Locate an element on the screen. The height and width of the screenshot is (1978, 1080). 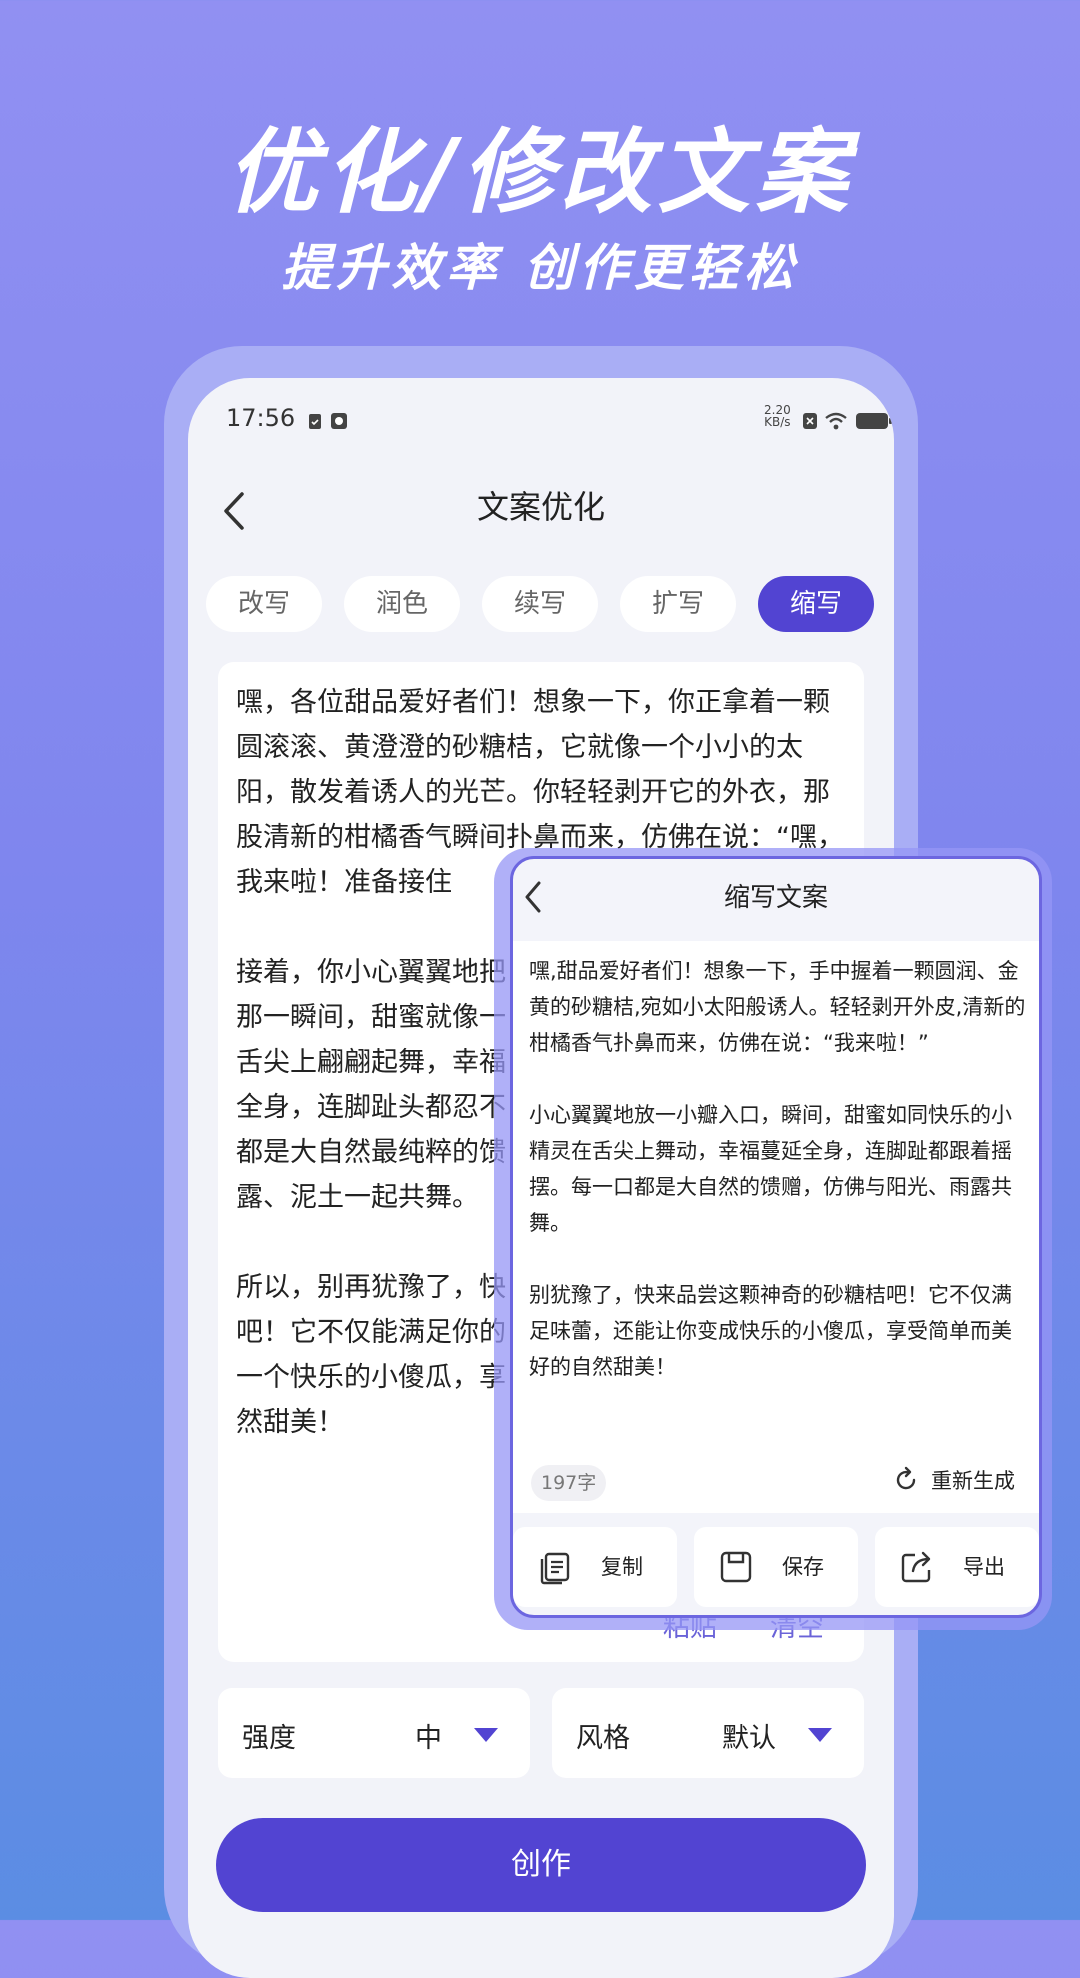
tab-abbreviate: 缩写 is located at coordinates (816, 604).